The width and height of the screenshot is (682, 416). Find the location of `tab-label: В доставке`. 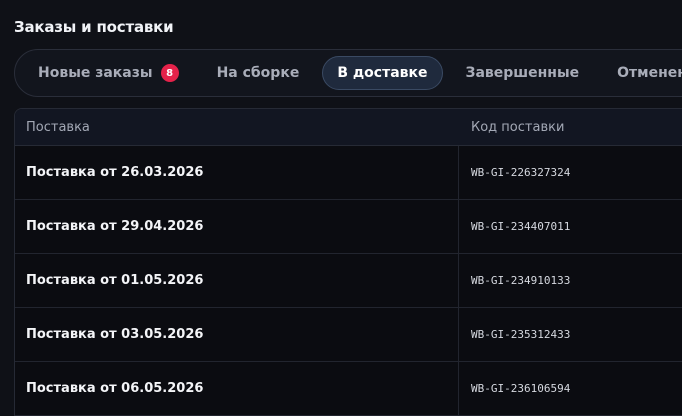

tab-label: В доставке is located at coordinates (382, 73).